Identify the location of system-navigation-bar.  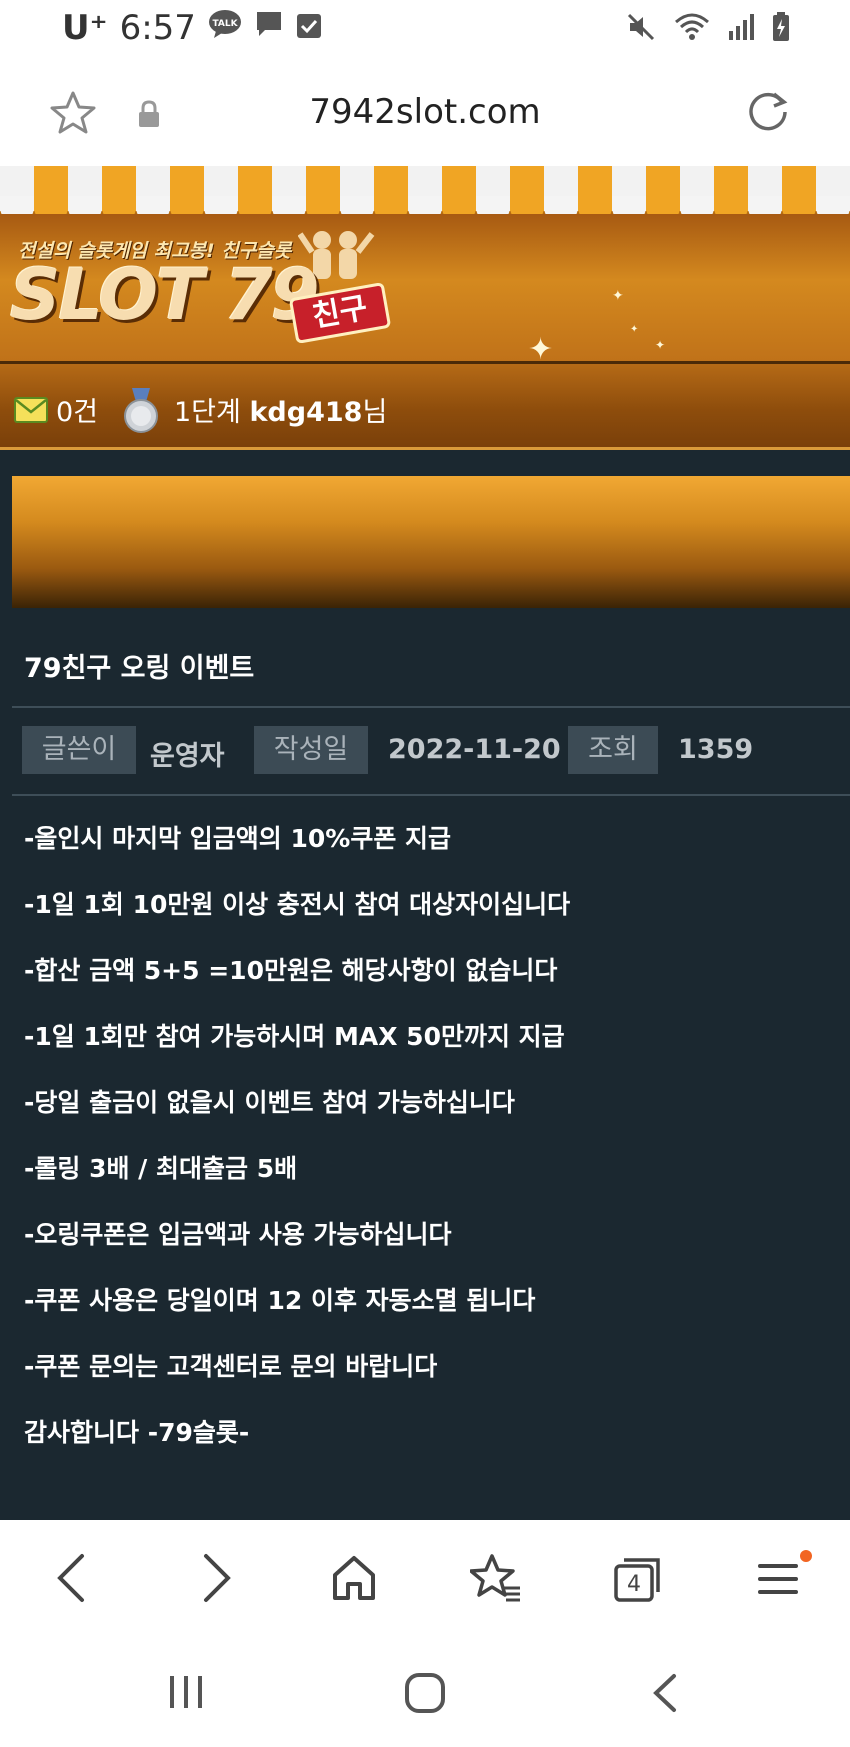
(425, 1691).